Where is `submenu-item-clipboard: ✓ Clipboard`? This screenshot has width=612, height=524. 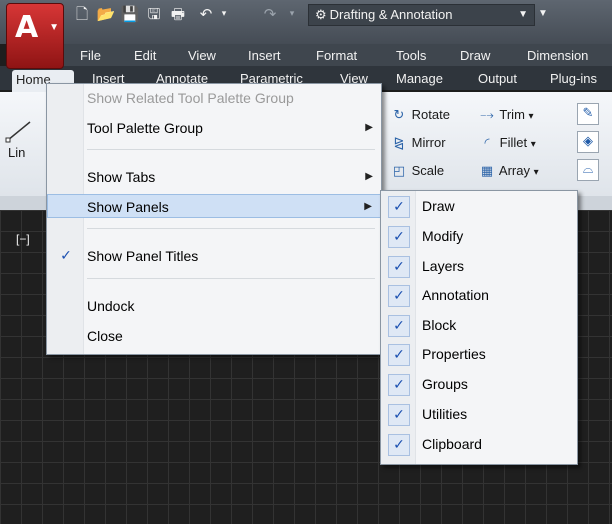
submenu-item-clipboard: ✓ Clipboard is located at coordinates (479, 444).